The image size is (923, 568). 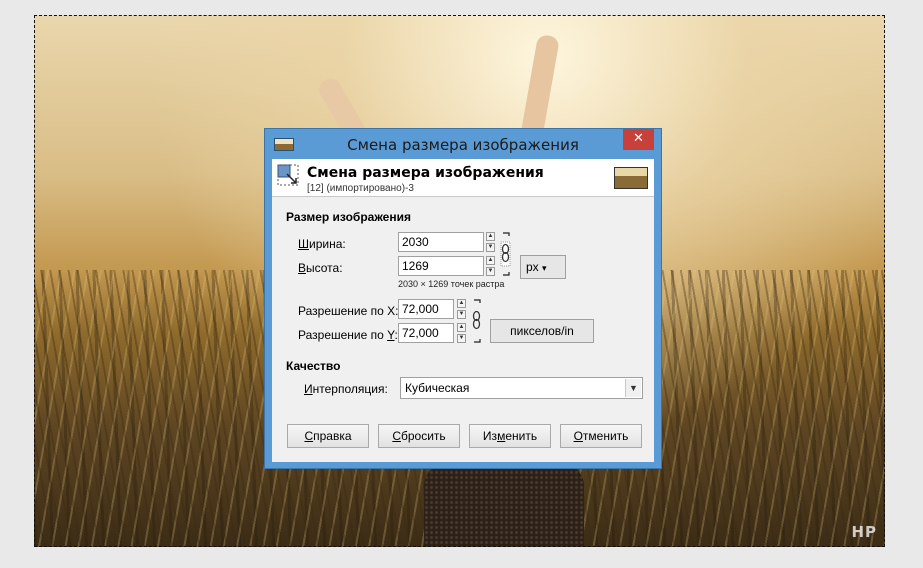 I want to click on close-button: ✕, so click(x=638, y=139).